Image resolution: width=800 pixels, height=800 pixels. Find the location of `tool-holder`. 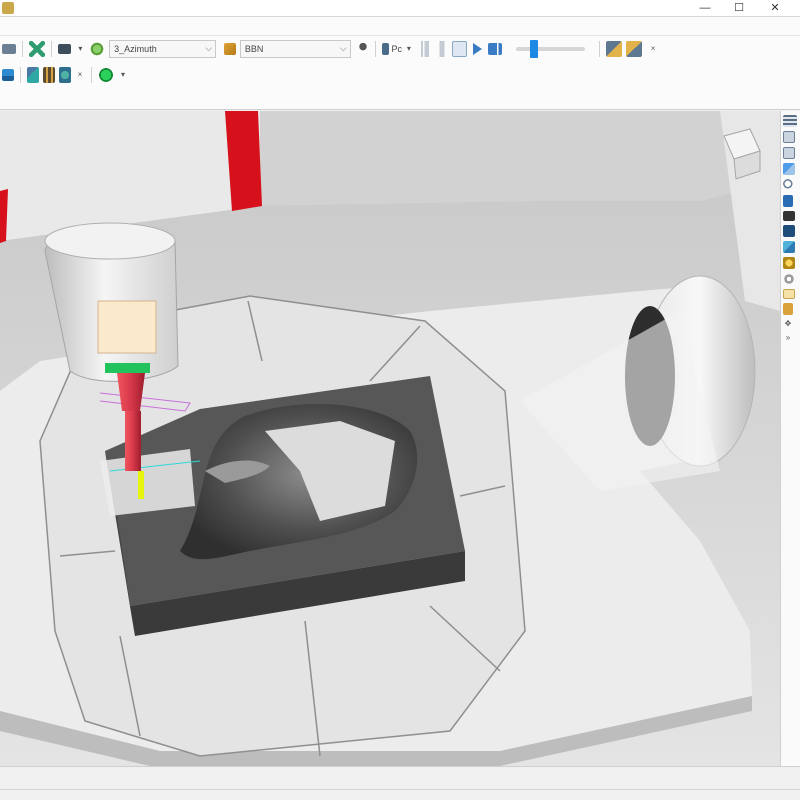

tool-holder is located at coordinates (127, 327).